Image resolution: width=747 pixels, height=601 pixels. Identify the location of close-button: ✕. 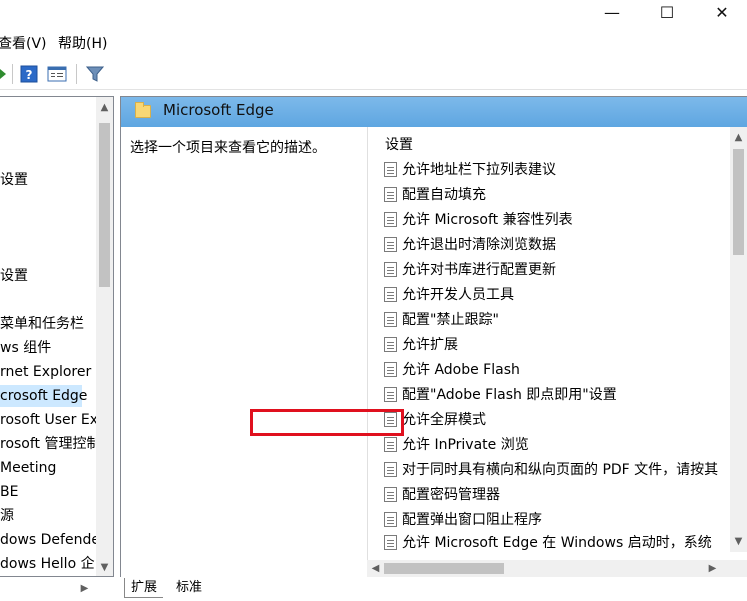
(722, 15).